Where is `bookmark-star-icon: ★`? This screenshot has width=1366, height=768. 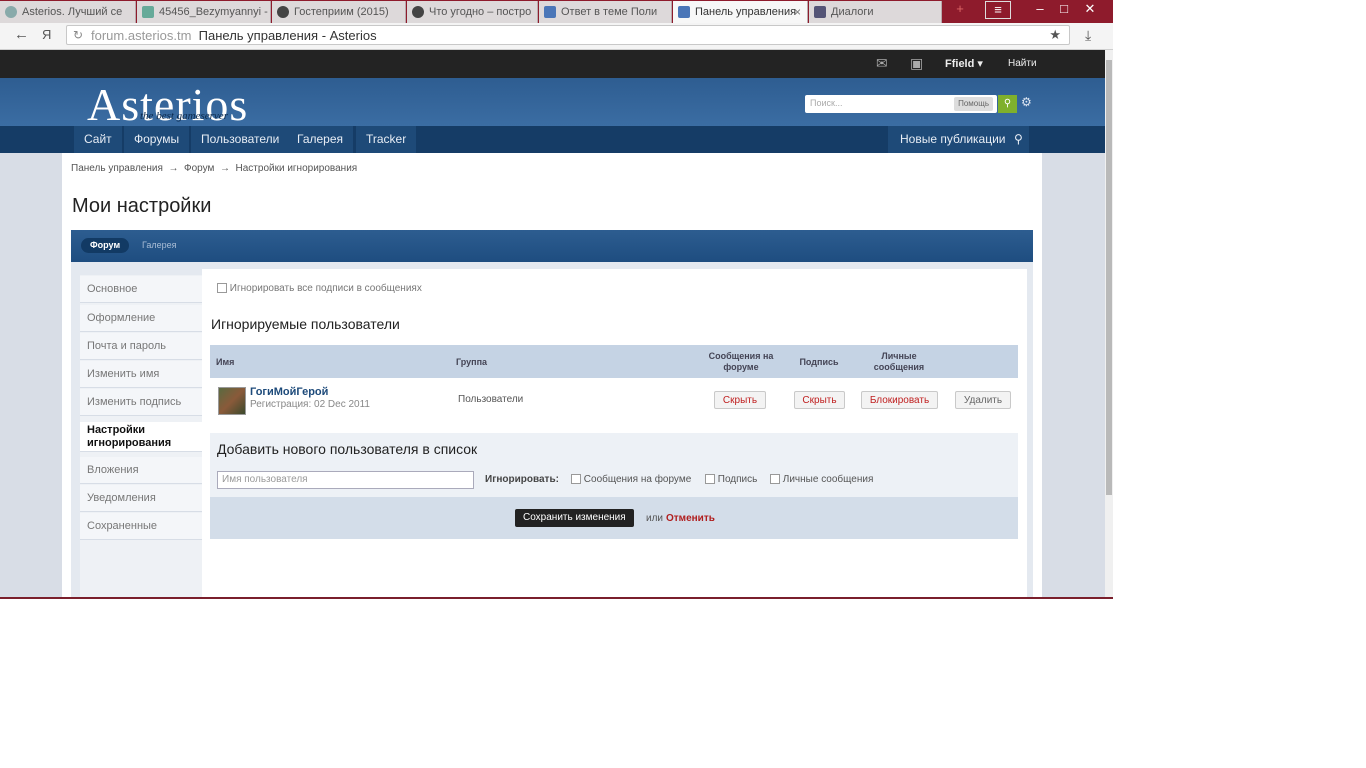
bookmark-star-icon: ★ is located at coordinates (1055, 35).